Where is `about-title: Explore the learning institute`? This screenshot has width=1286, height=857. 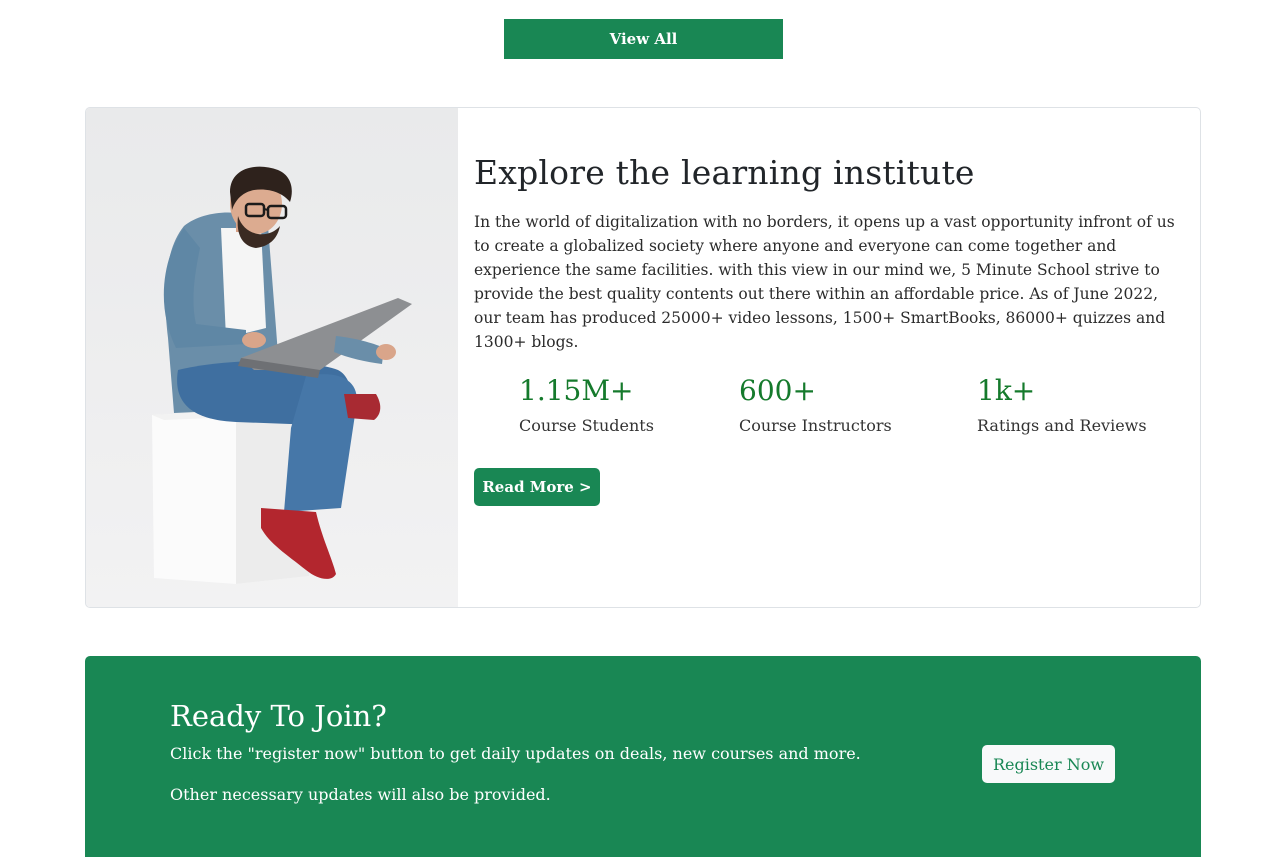
about-title: Explore the learning institute is located at coordinates (724, 172).